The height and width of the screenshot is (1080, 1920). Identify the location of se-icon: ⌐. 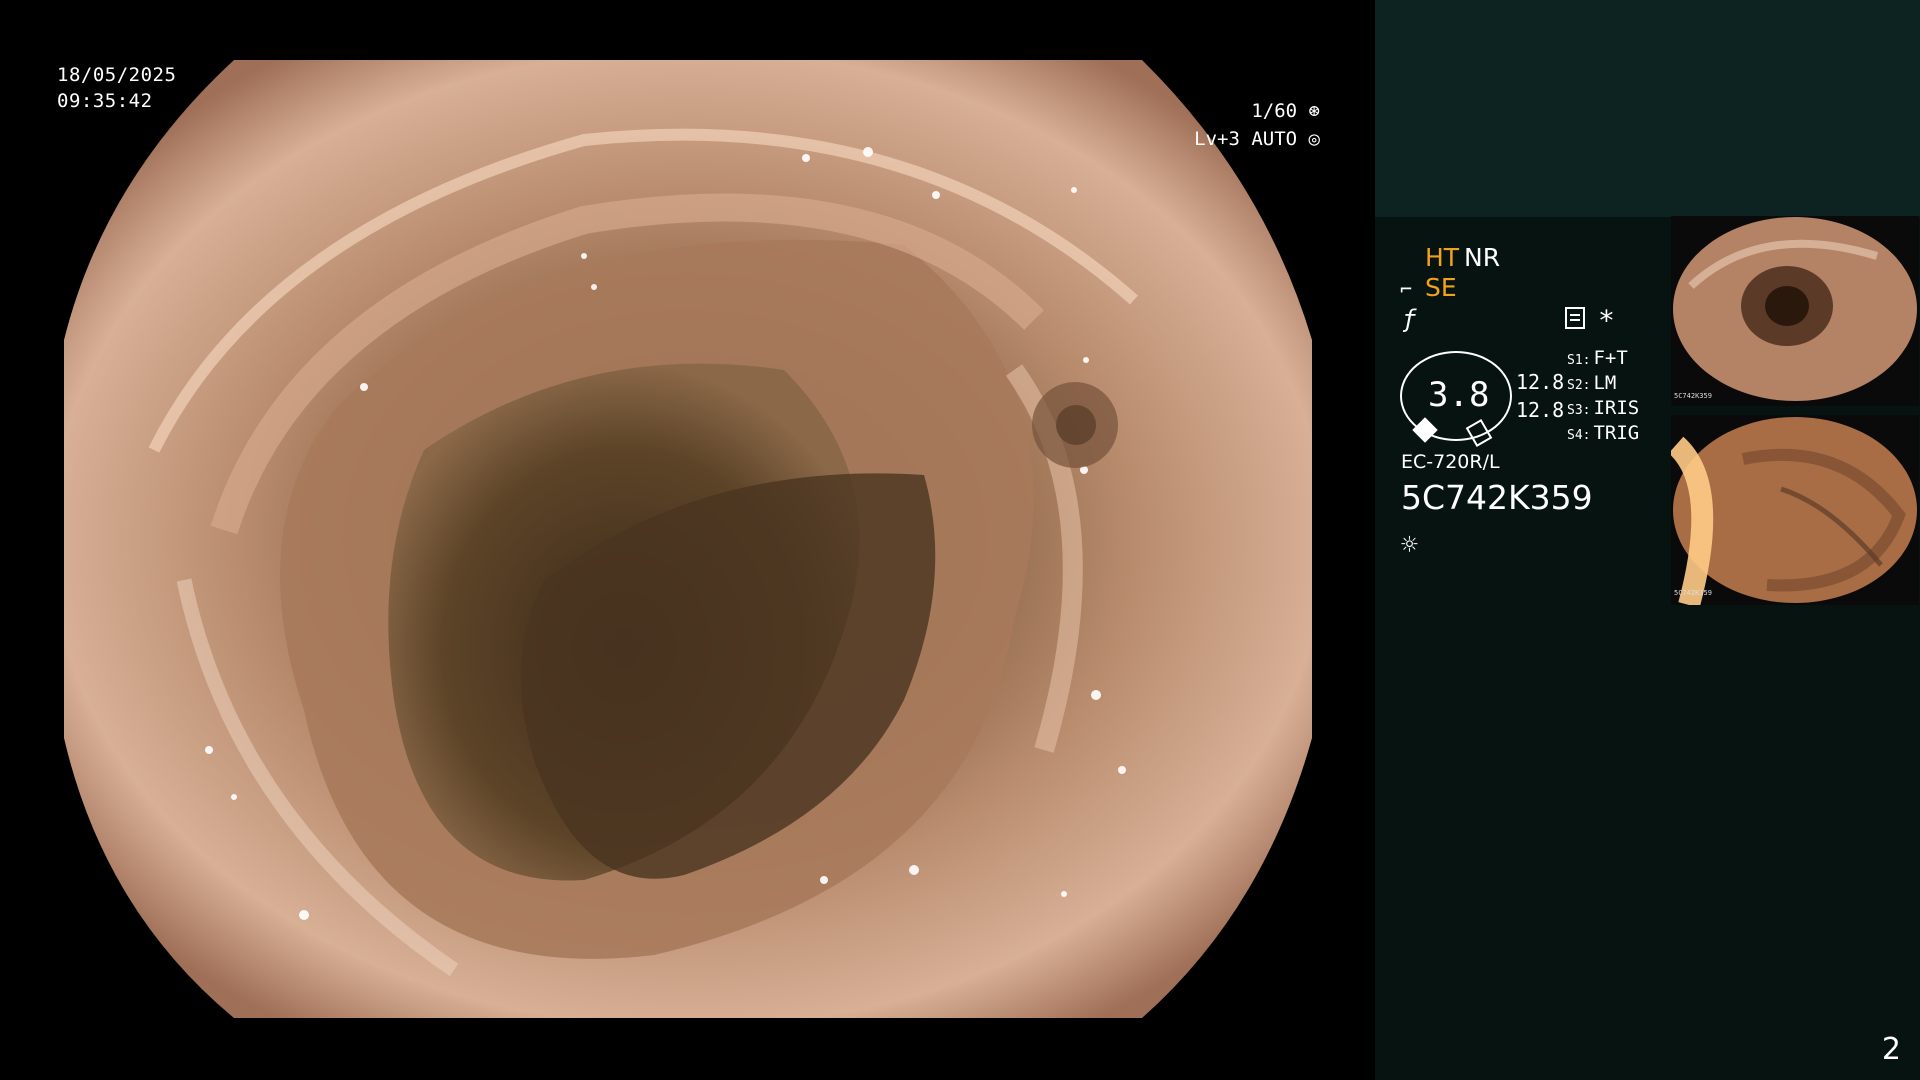
(1406, 289).